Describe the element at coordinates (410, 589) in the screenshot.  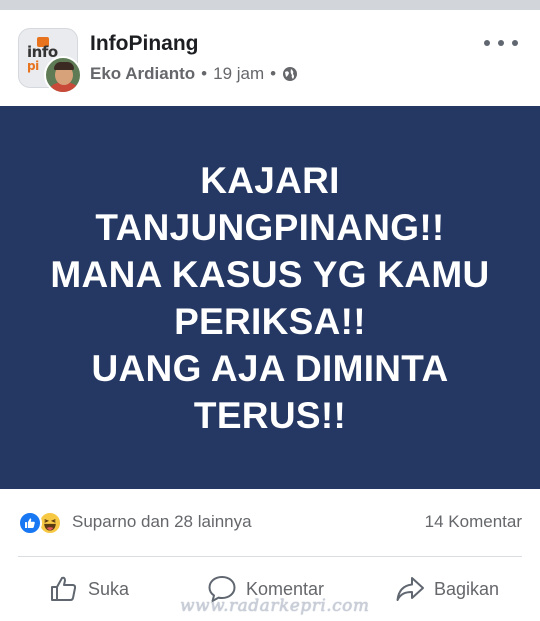
I see `share-icon` at that location.